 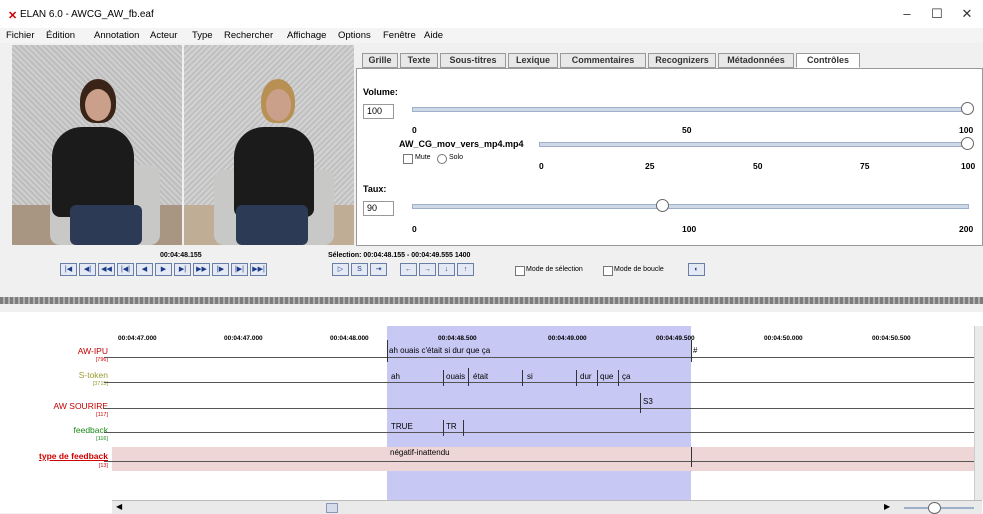 What do you see at coordinates (378, 269) in the screenshot?
I see `toggle-crosshair-button: ⇥` at bounding box center [378, 269].